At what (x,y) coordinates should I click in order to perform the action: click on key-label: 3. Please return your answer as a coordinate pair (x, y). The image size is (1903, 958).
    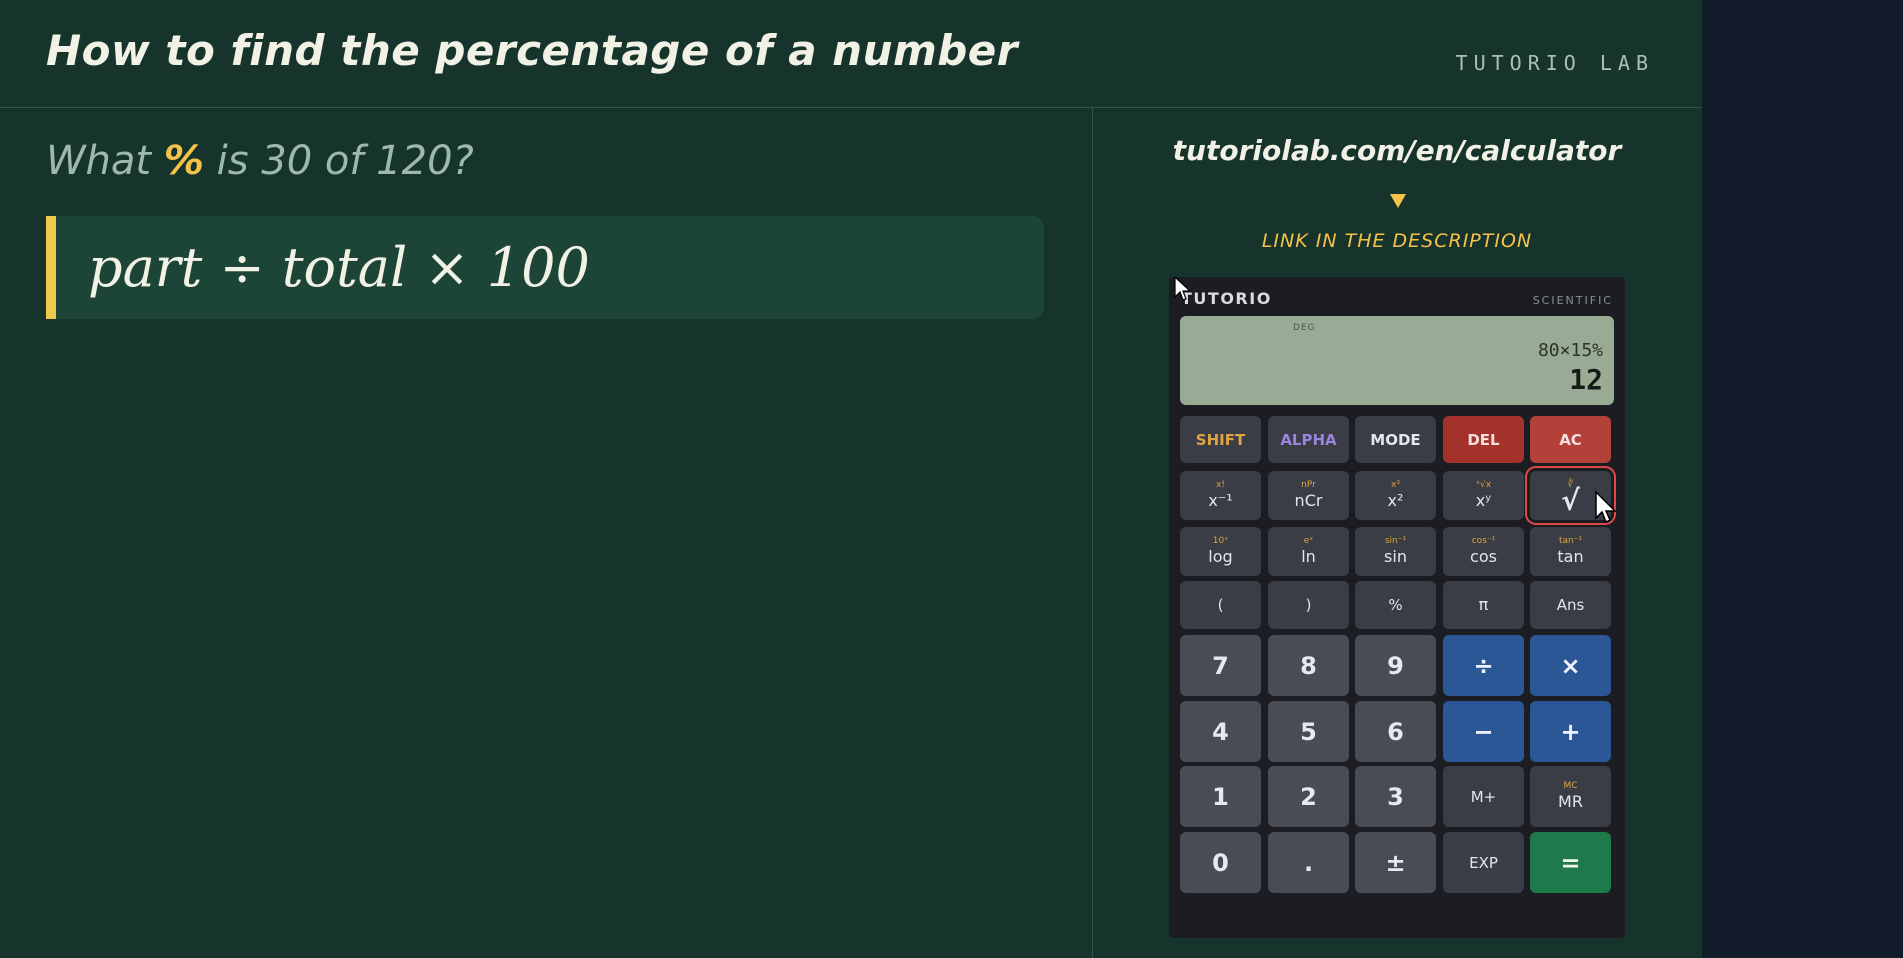
    Looking at the image, I should click on (1395, 796).